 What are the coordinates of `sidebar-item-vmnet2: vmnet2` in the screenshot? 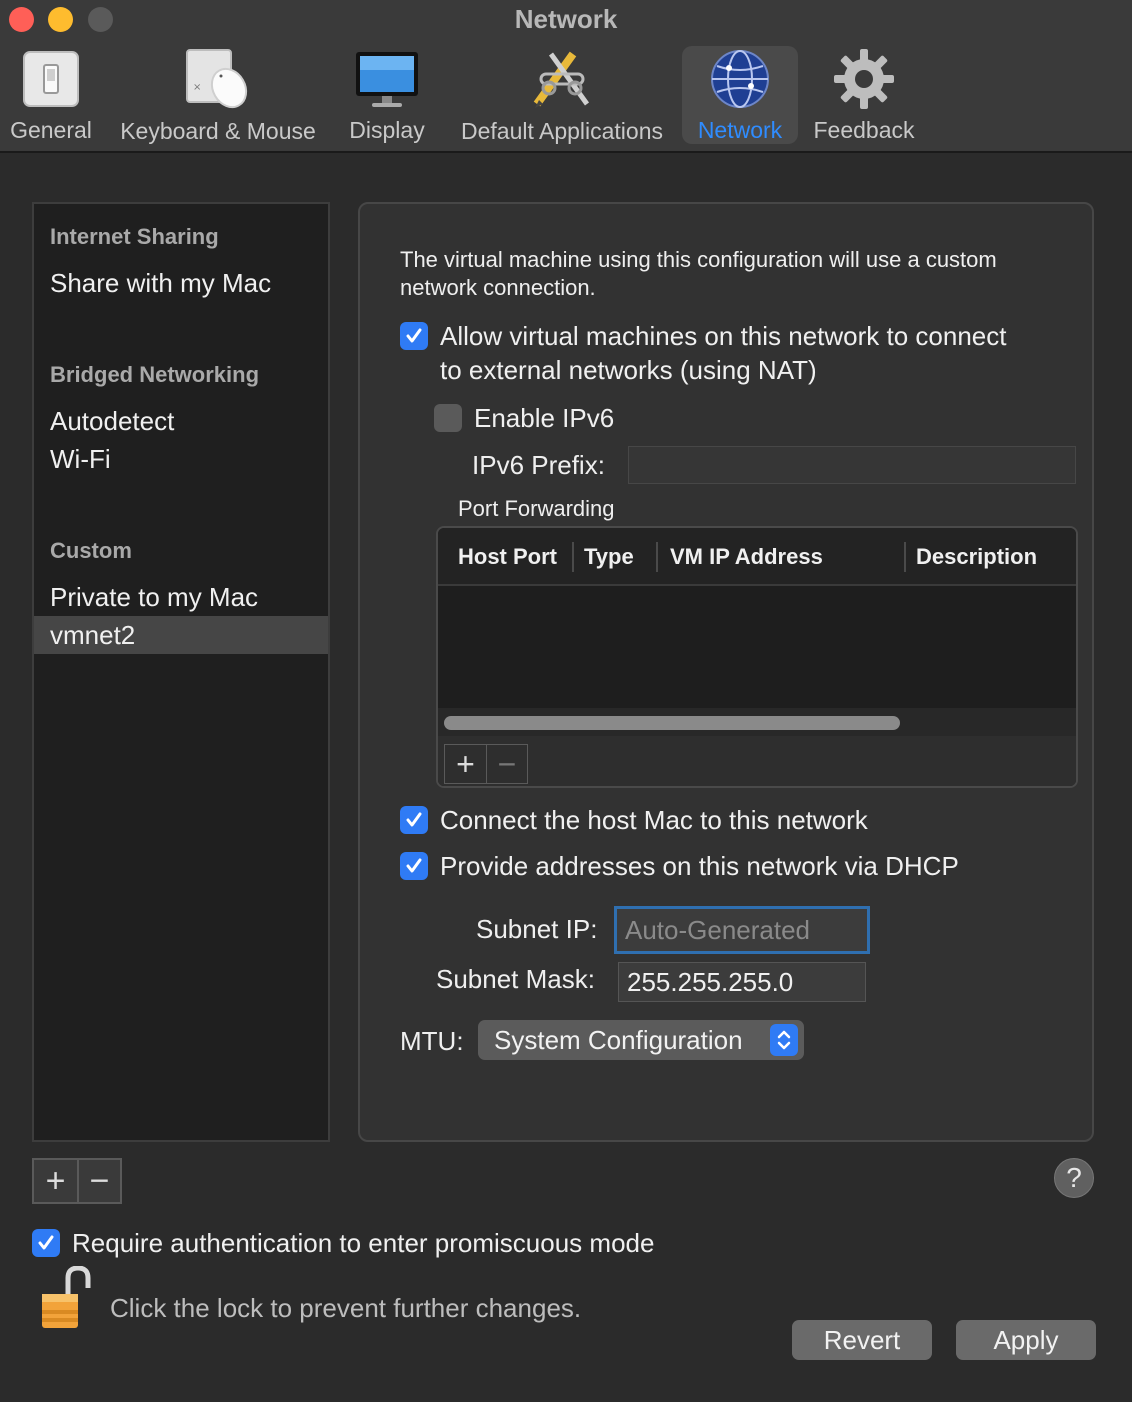 It's located at (92, 635).